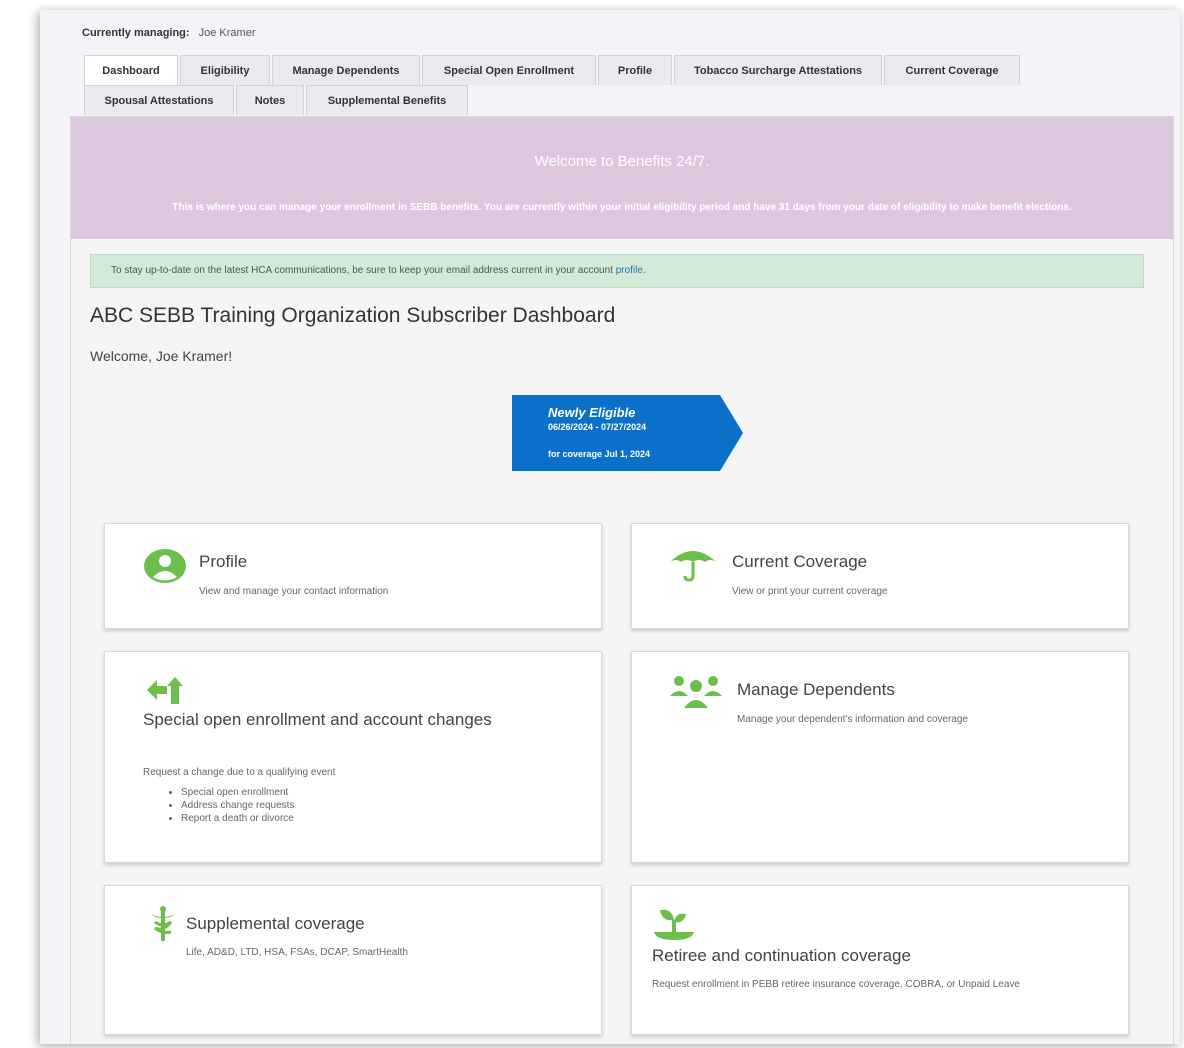 This screenshot has height=1048, width=1184. Describe the element at coordinates (237, 792) in the screenshot. I see `list-item: Special open enrollment` at that location.